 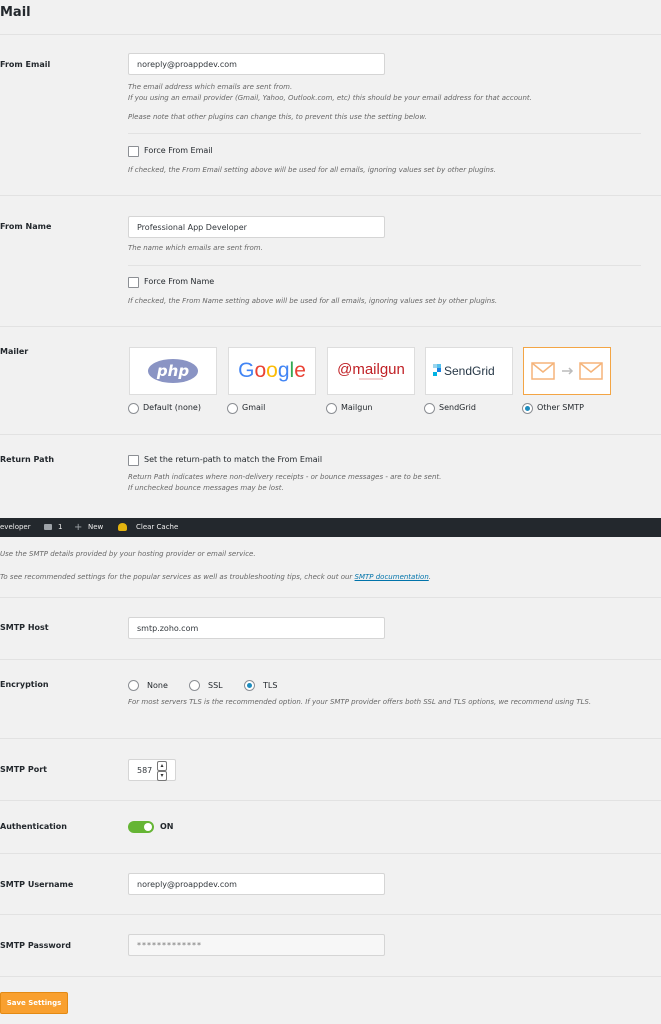 What do you see at coordinates (178, 150) in the screenshot?
I see `force-from-email-label: Force From Email` at bounding box center [178, 150].